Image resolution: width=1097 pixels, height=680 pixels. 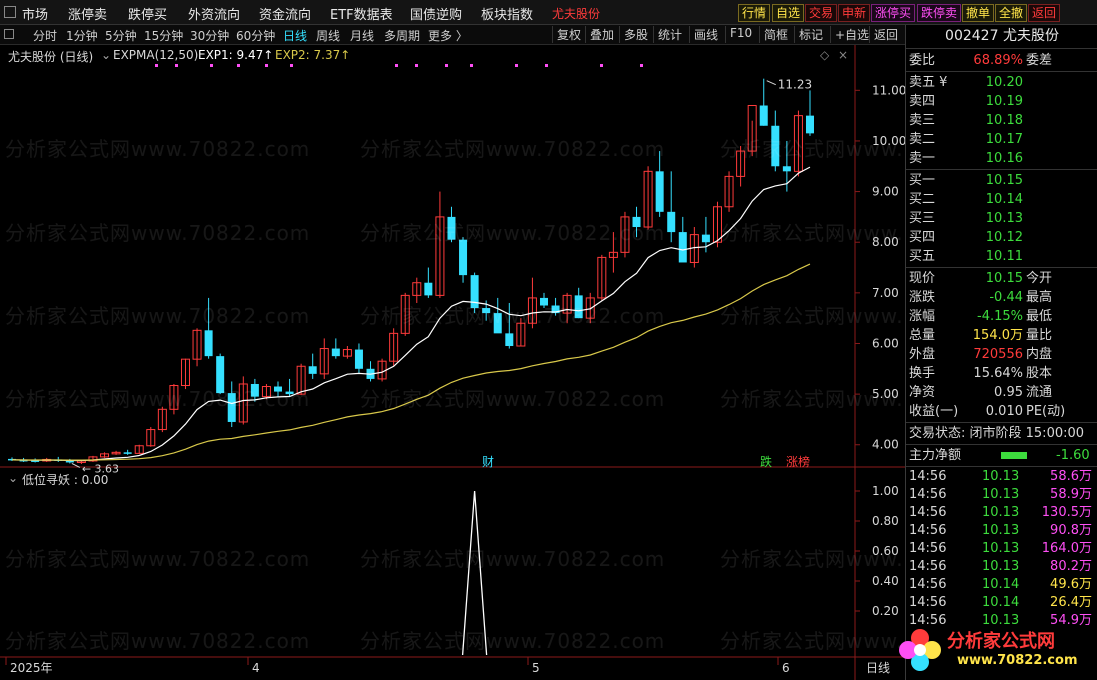 What do you see at coordinates (1001, 567) in the screenshot?
I see `trade-tick-row: 14:56 10.13 80.2万` at bounding box center [1001, 567].